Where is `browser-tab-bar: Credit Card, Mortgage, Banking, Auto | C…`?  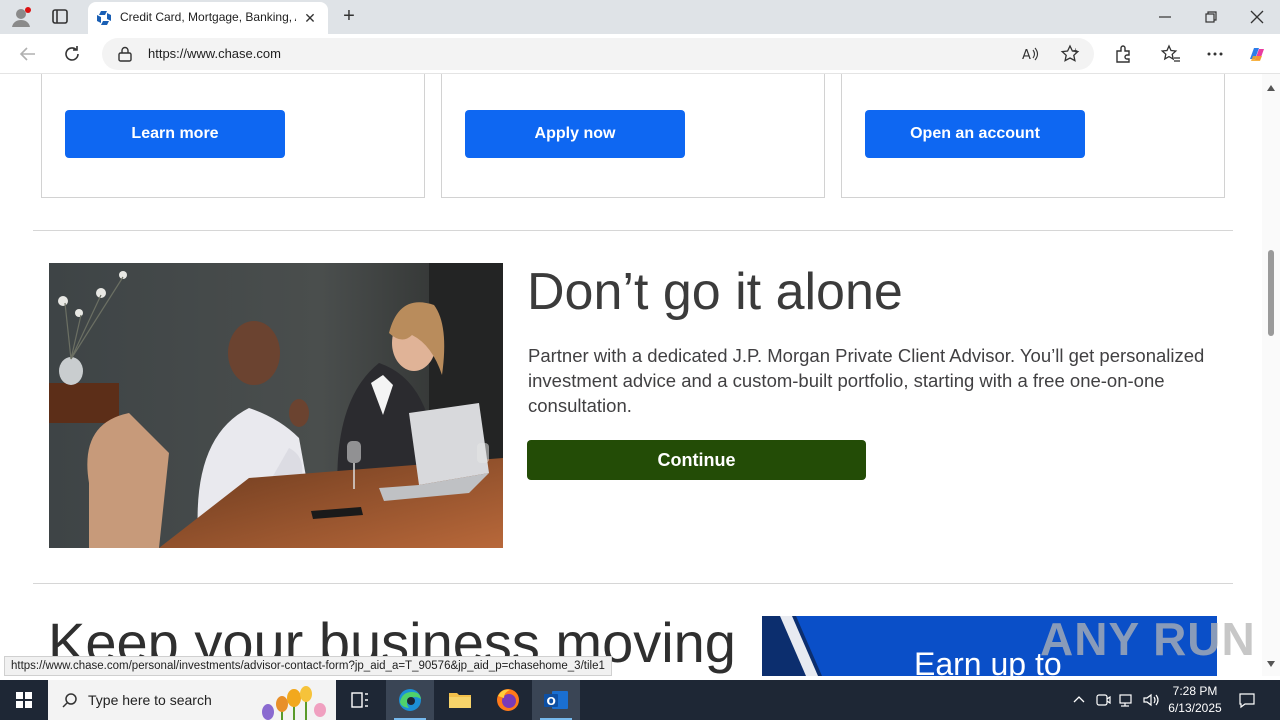
browser-tab-bar: Credit Card, Mortgage, Banking, Auto | C… is located at coordinates (640, 17).